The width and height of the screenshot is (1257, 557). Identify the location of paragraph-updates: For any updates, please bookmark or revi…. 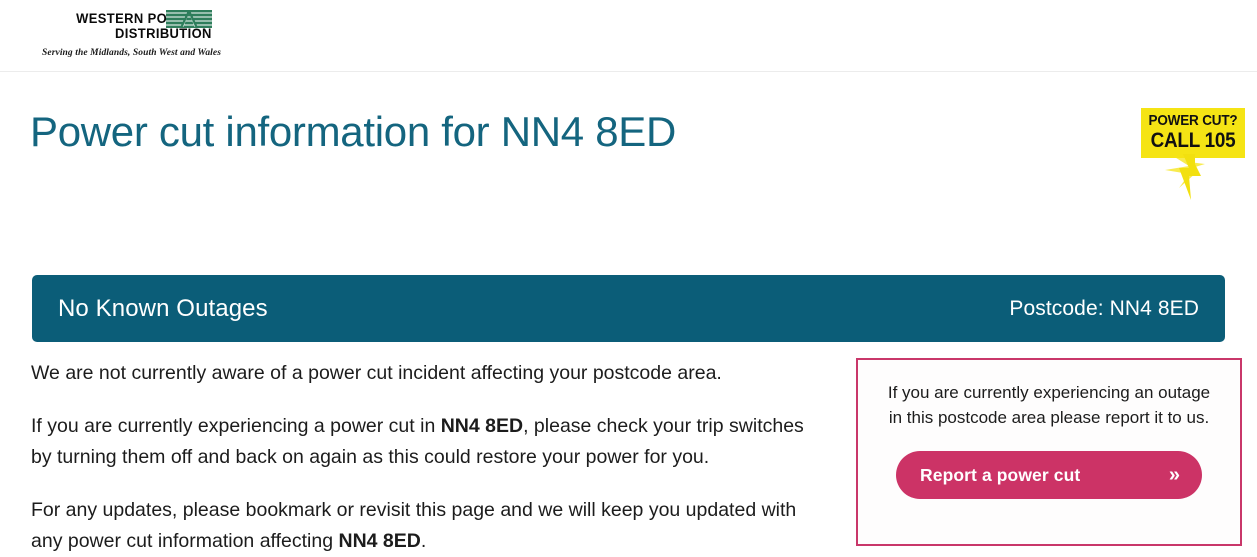
(426, 526).